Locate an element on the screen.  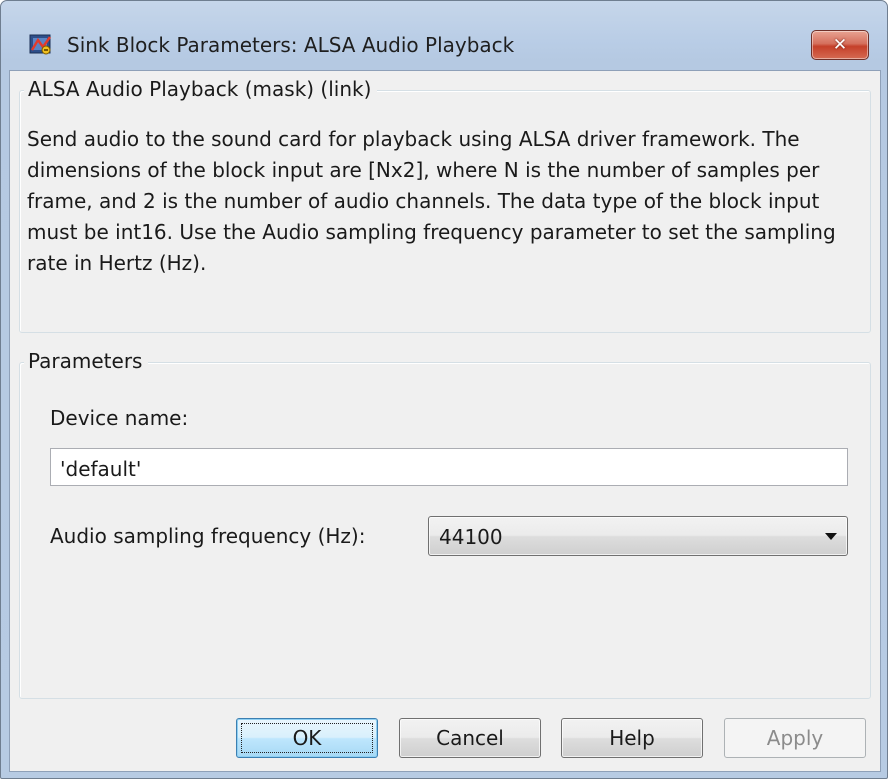
ok-button: OK is located at coordinates (307, 738).